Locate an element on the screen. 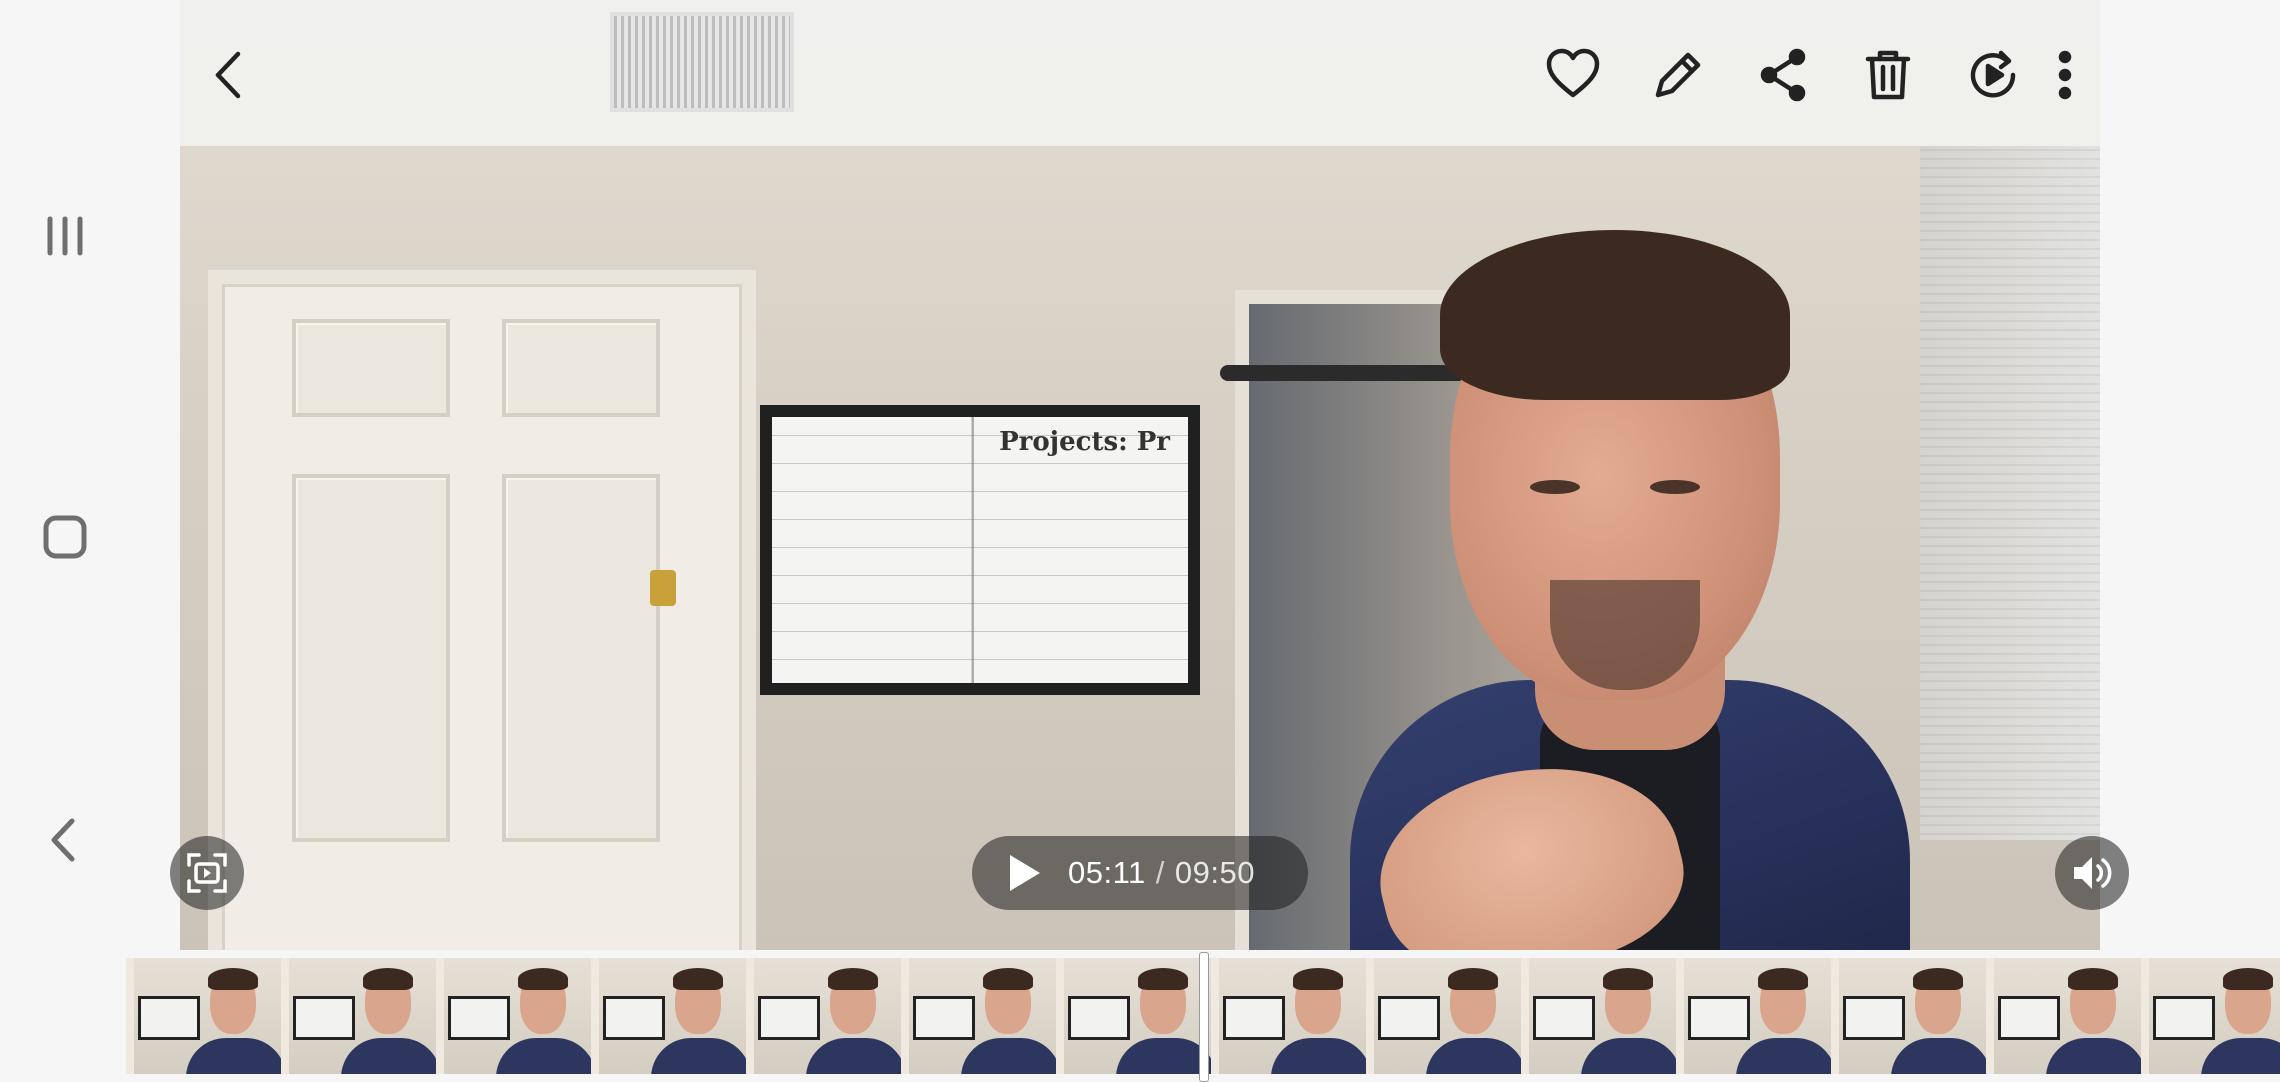  trash-icon is located at coordinates (1888, 75).